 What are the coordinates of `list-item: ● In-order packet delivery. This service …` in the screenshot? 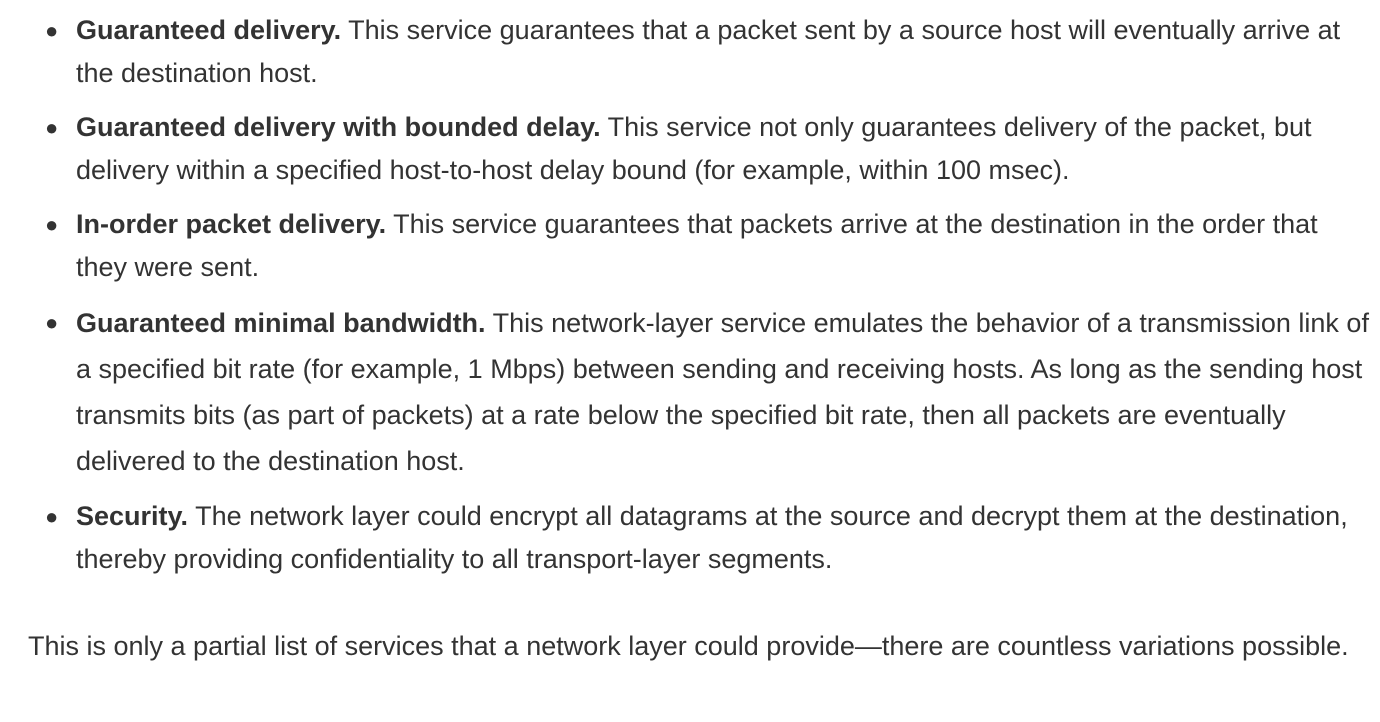 It's located at (710, 246).